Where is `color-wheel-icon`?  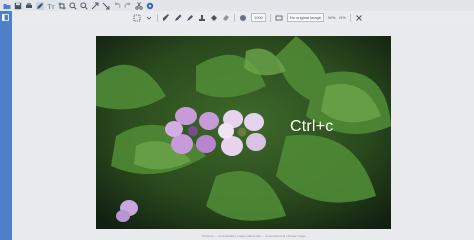 color-wheel-icon is located at coordinates (150, 6).